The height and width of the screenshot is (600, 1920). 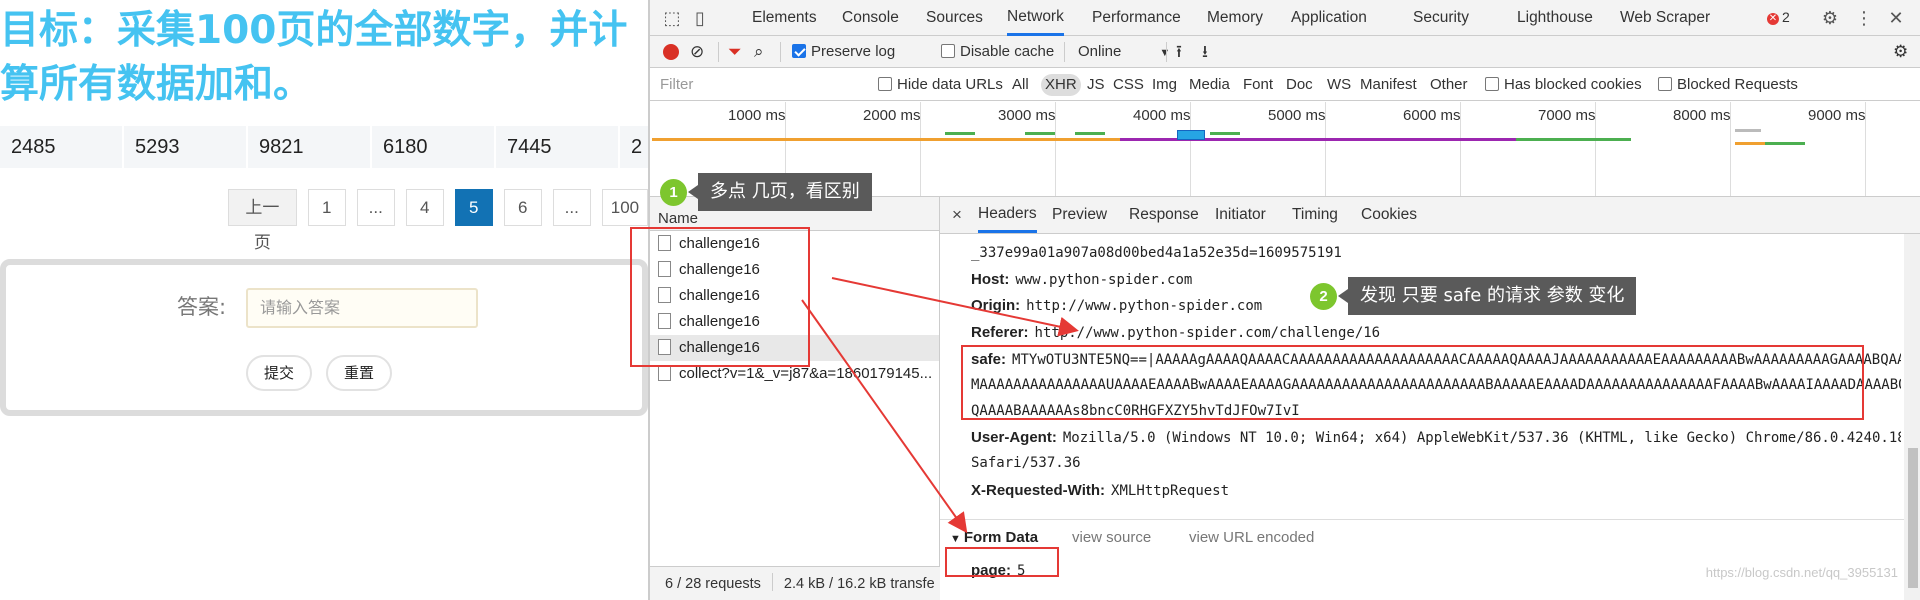 I want to click on answer-input: 请输入答案, so click(x=362, y=308).